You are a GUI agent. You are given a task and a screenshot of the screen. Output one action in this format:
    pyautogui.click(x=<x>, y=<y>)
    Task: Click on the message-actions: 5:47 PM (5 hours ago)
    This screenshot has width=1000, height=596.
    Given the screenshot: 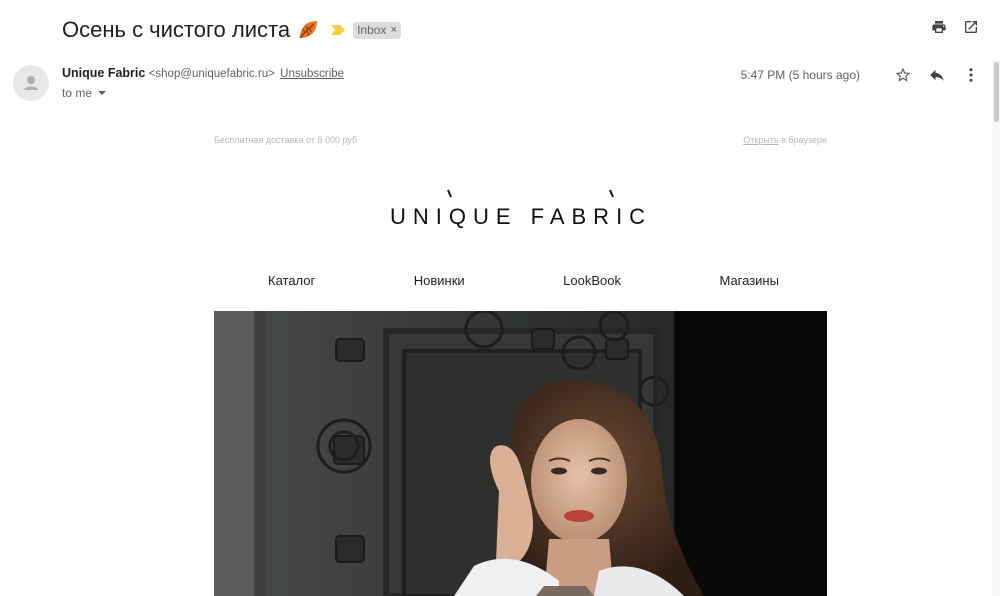 What is the action you would take?
    pyautogui.click(x=860, y=75)
    